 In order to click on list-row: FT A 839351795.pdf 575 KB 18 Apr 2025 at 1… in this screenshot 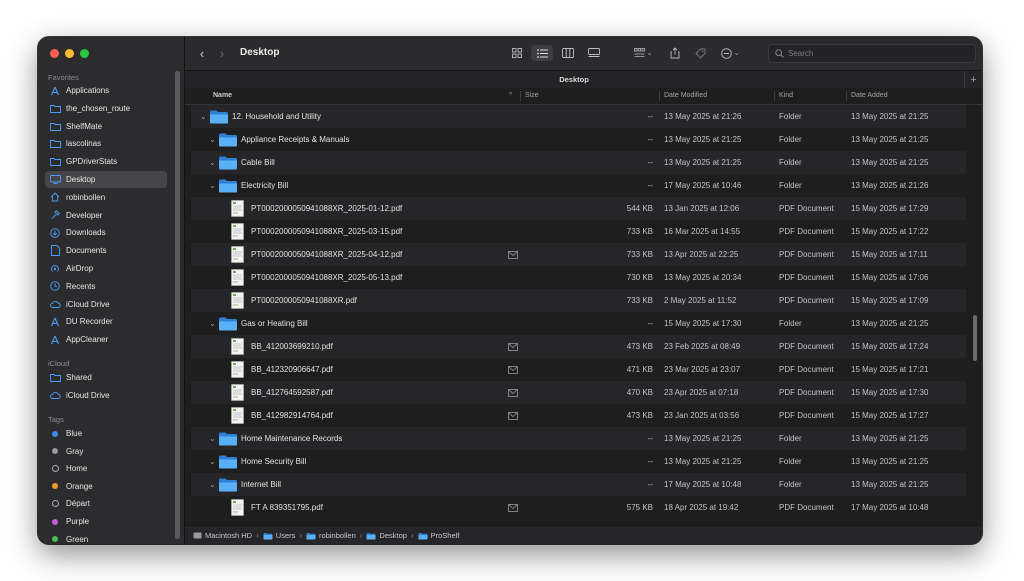, I will do `click(578, 507)`.